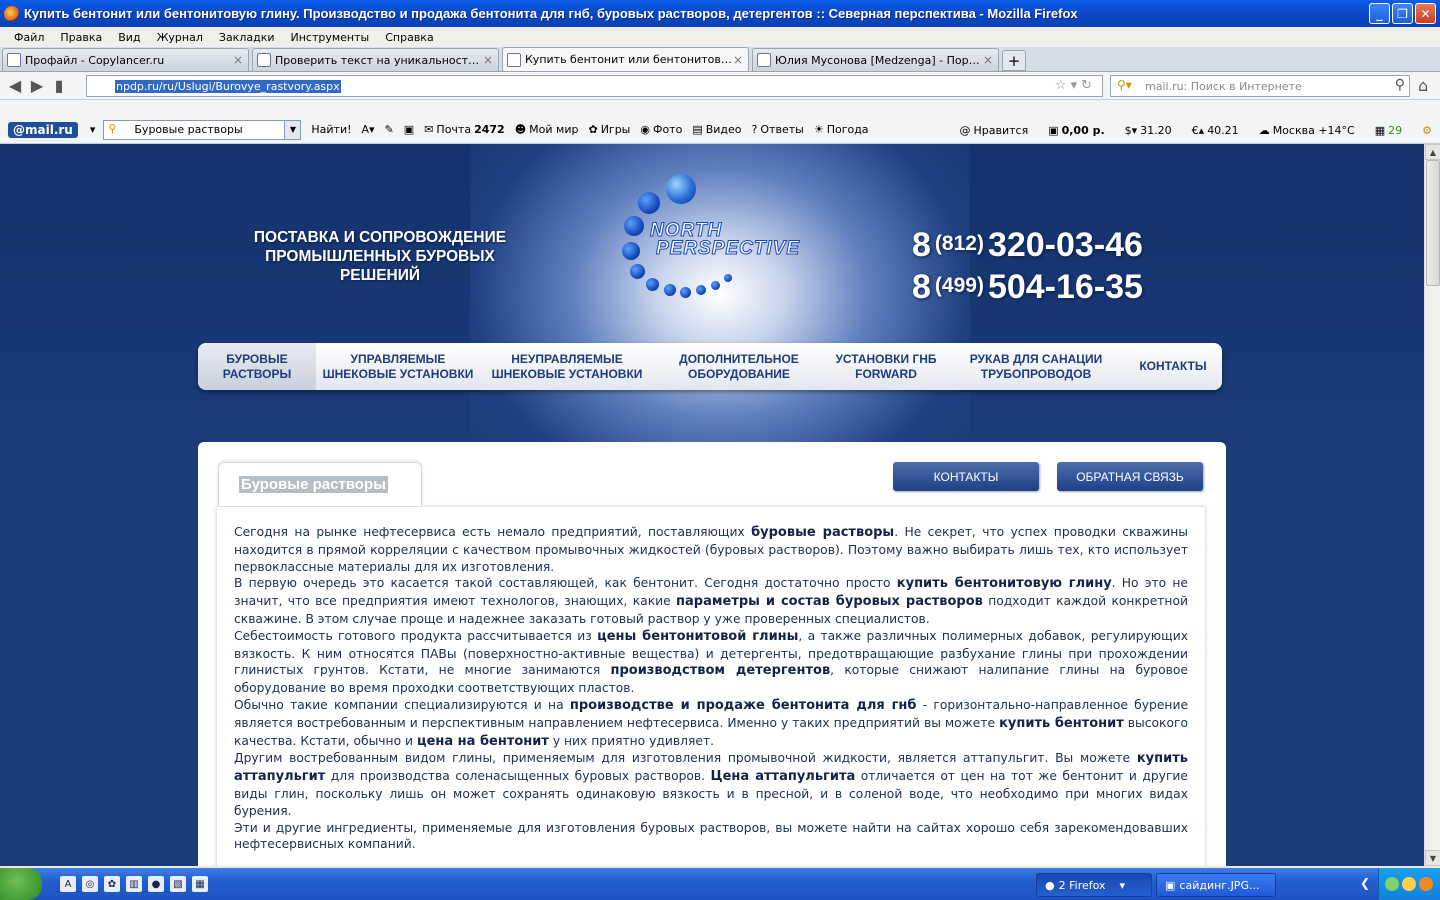 The height and width of the screenshot is (900, 1440). Describe the element at coordinates (1432, 505) in the screenshot. I see `vertical-scrollbar: ▲ ▼` at that location.